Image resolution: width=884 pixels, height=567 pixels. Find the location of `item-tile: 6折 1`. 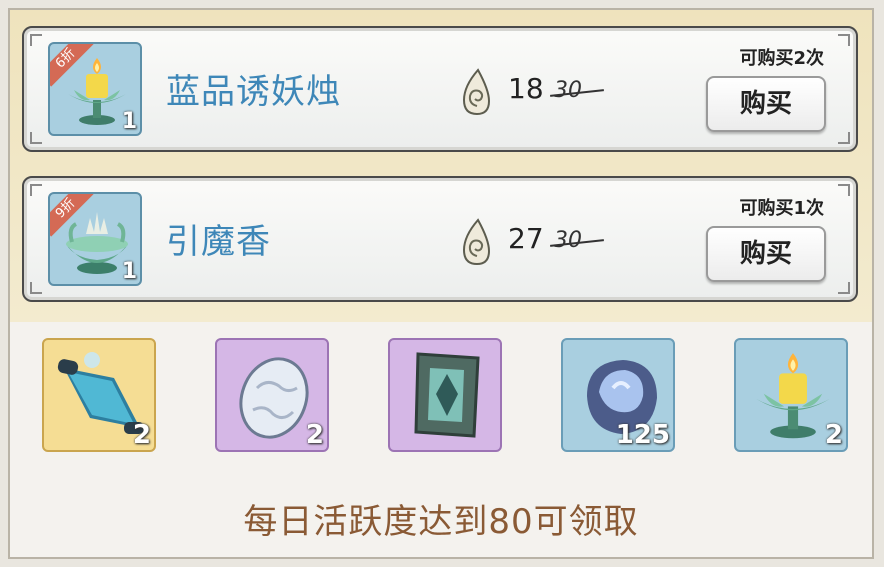

item-tile: 6折 1 is located at coordinates (95, 89).